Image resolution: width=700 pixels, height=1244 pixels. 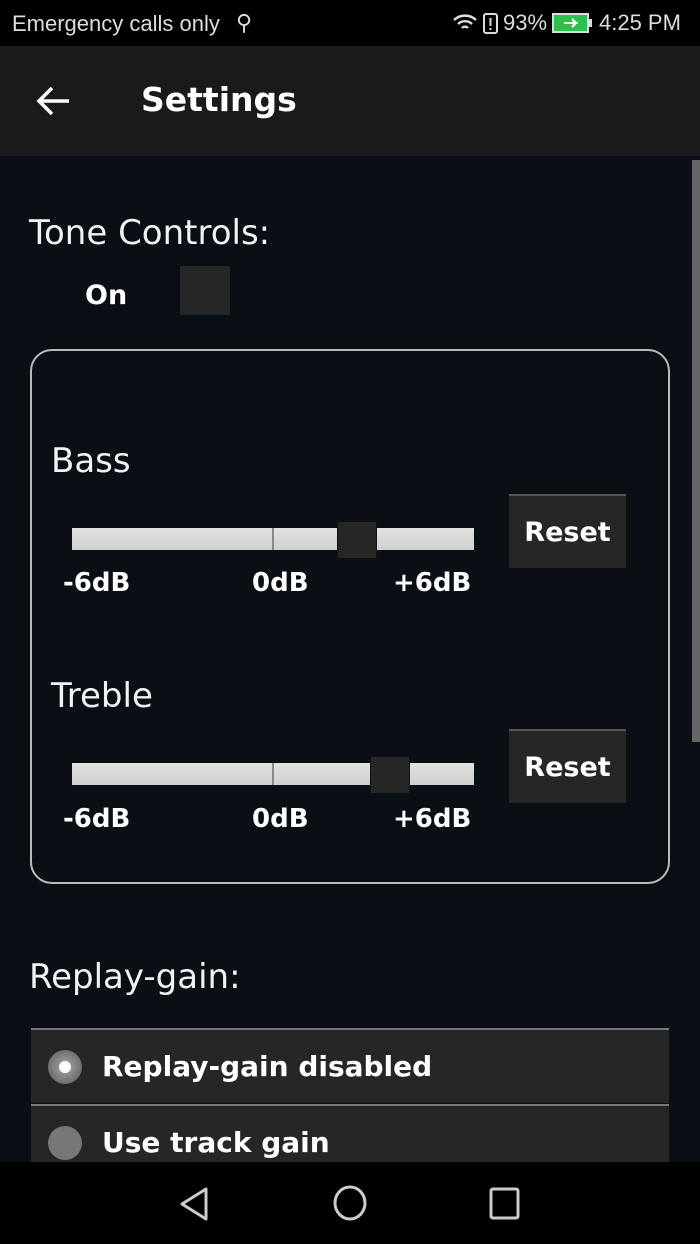 I want to click on wifi-icon, so click(x=465, y=21).